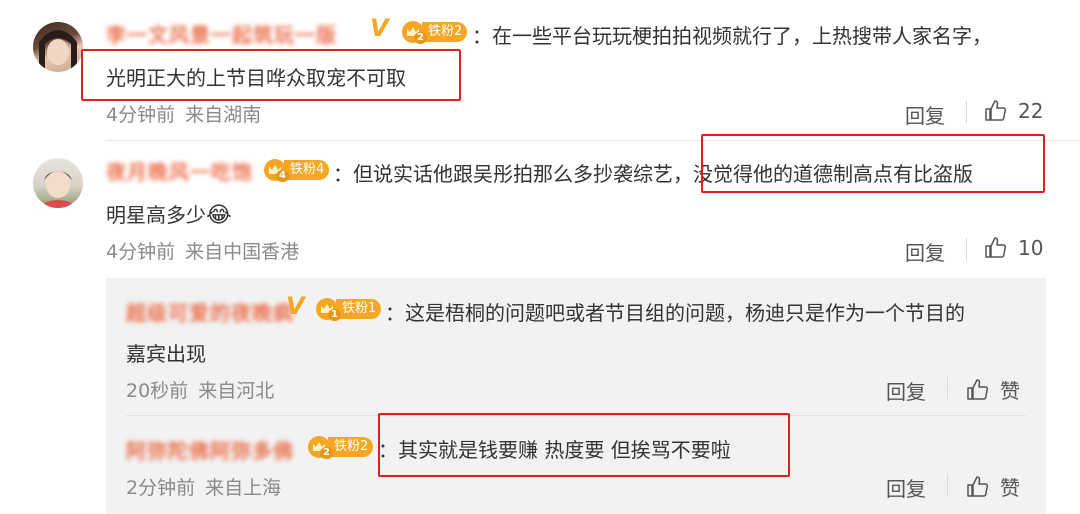  What do you see at coordinates (210, 449) in the screenshot?
I see `username: 阿弥陀佛阿弥多佛` at bounding box center [210, 449].